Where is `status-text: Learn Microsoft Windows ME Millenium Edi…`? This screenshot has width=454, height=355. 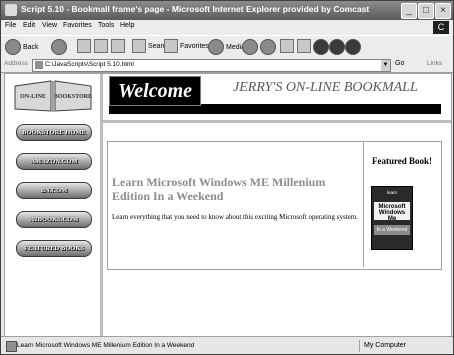
status-text: Learn Microsoft Windows ME Millenium Edi… is located at coordinates (106, 345).